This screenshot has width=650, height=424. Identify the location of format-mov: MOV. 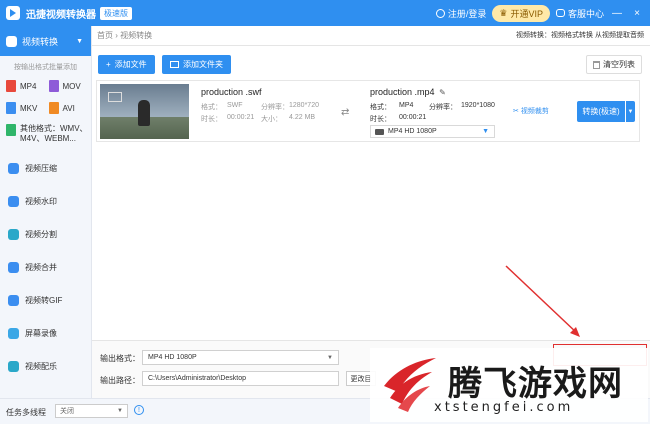
(70, 86).